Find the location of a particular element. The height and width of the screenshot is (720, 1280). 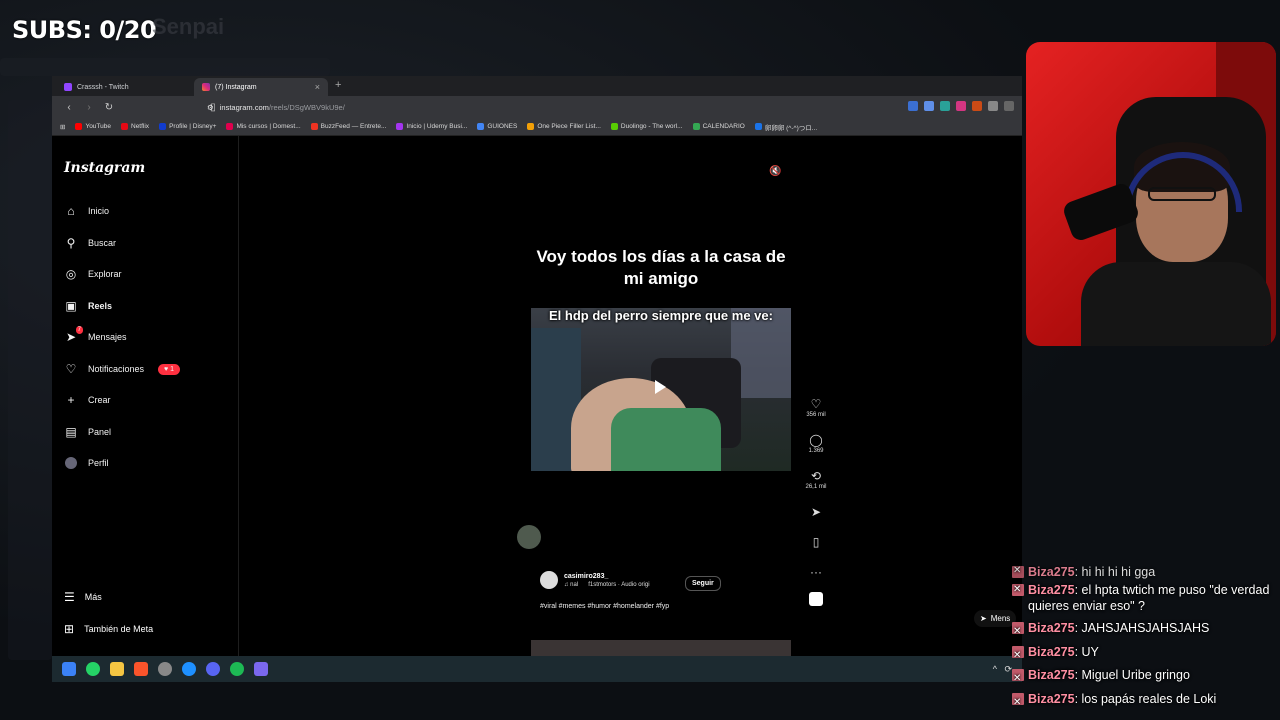

nav-inicio: ⌂ Inicio is located at coordinates (86, 211).